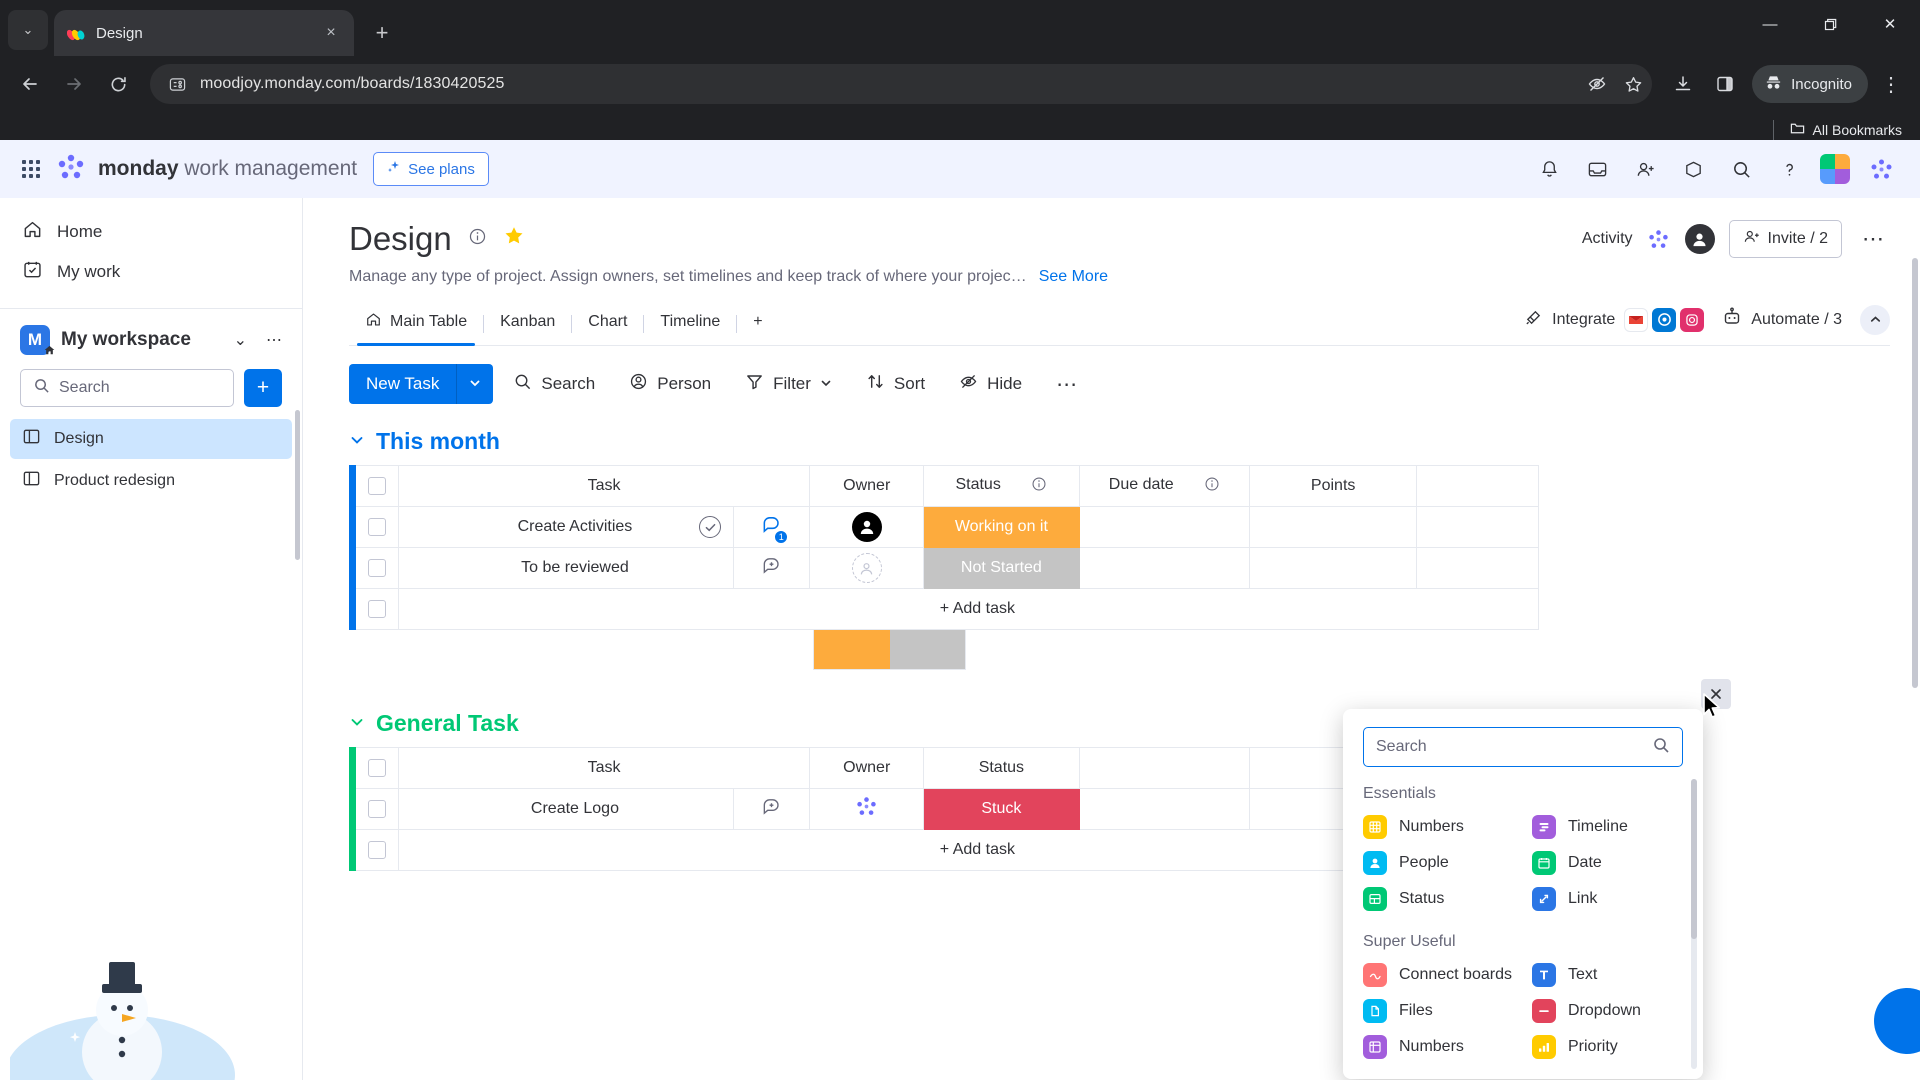 Image resolution: width=1920 pixels, height=1080 pixels. Describe the element at coordinates (1789, 169) in the screenshot. I see `help-icon` at that location.